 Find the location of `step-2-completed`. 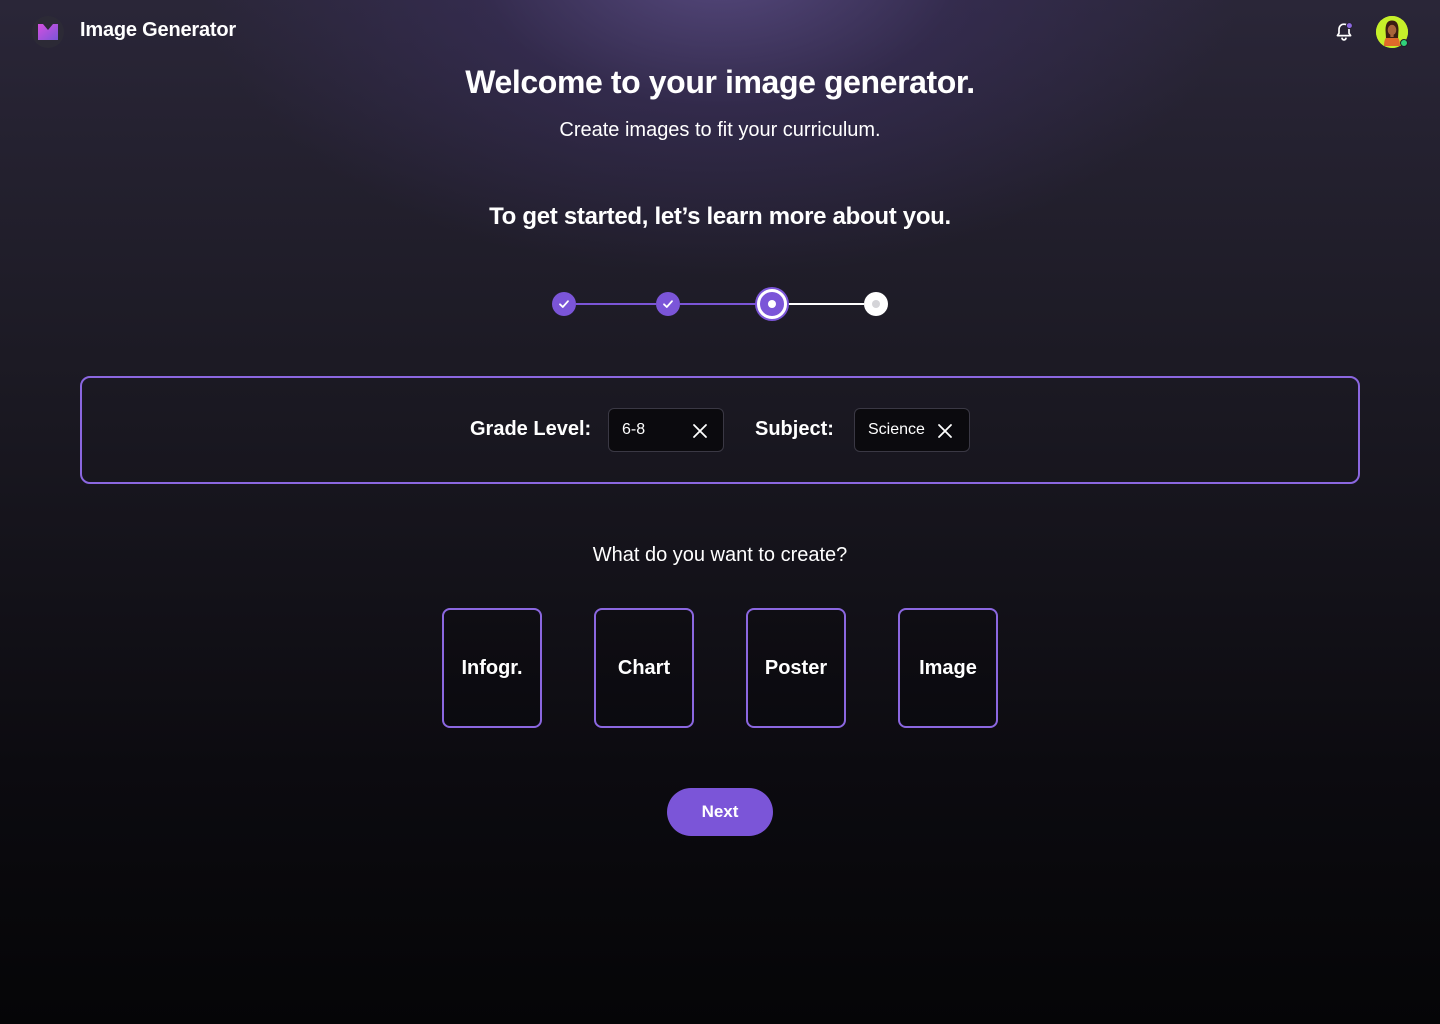

step-2-completed is located at coordinates (668, 304).